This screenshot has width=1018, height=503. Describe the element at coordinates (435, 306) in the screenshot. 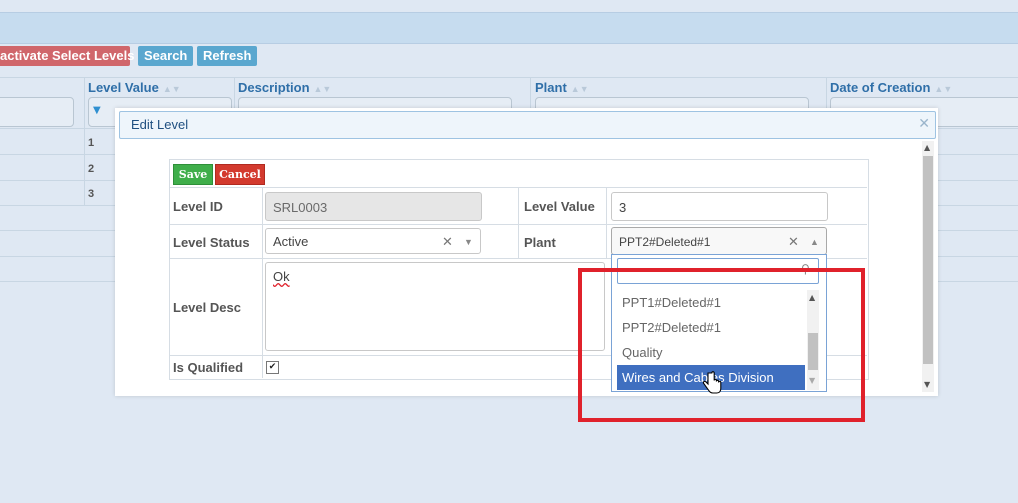

I see `level-desc-textarea: Ok` at that location.